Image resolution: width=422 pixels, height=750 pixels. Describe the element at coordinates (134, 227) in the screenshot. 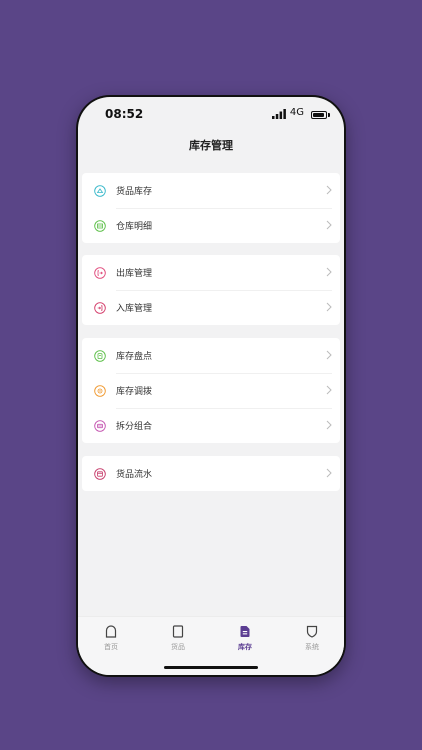

I see `menu-item-label: 仓库明细` at that location.